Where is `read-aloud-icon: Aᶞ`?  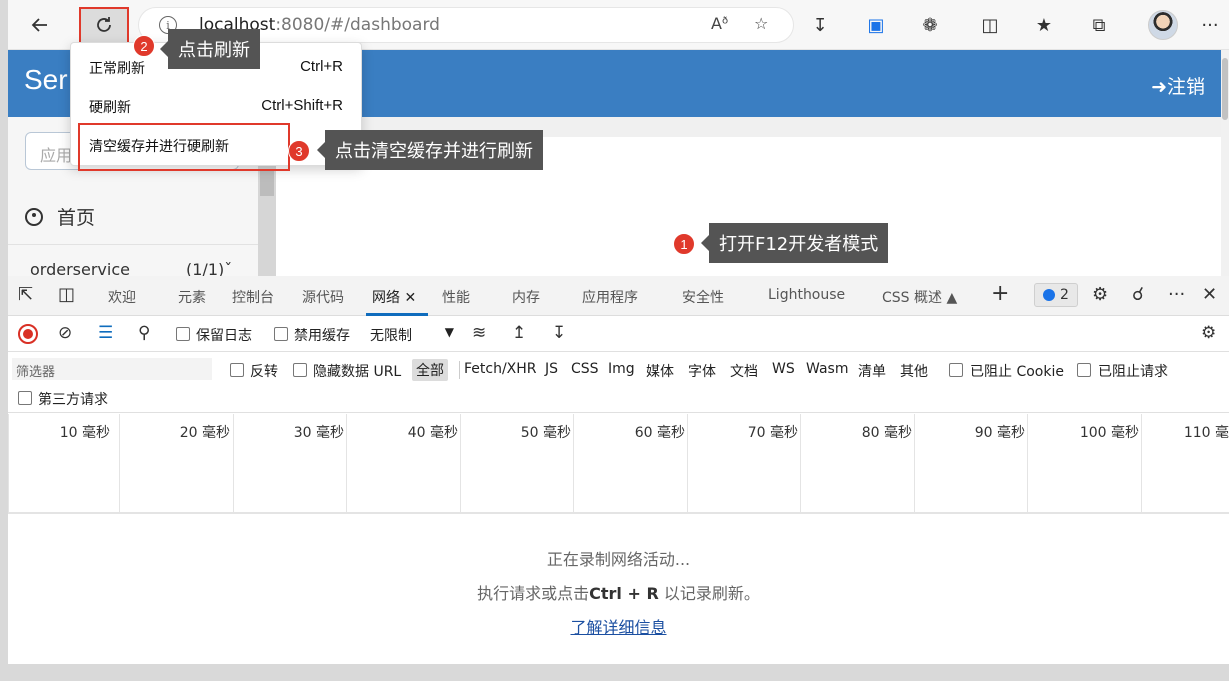 read-aloud-icon: Aᶞ is located at coordinates (720, 23).